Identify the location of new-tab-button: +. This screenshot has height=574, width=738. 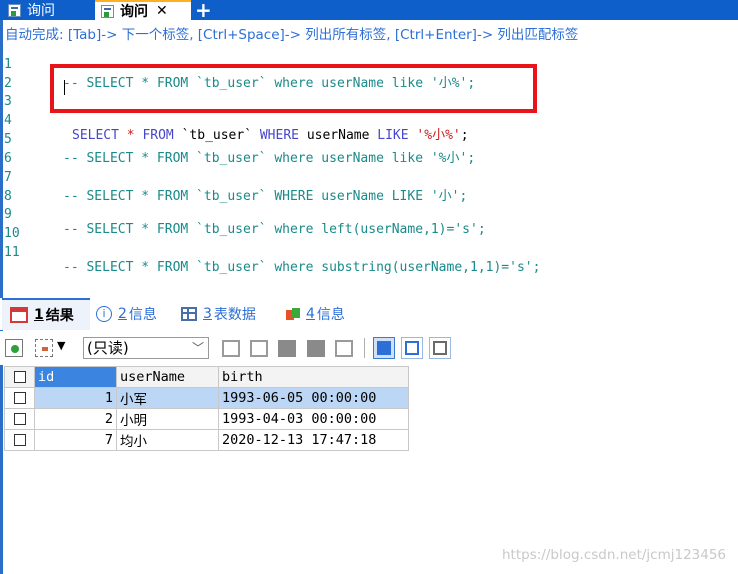
(203, 11).